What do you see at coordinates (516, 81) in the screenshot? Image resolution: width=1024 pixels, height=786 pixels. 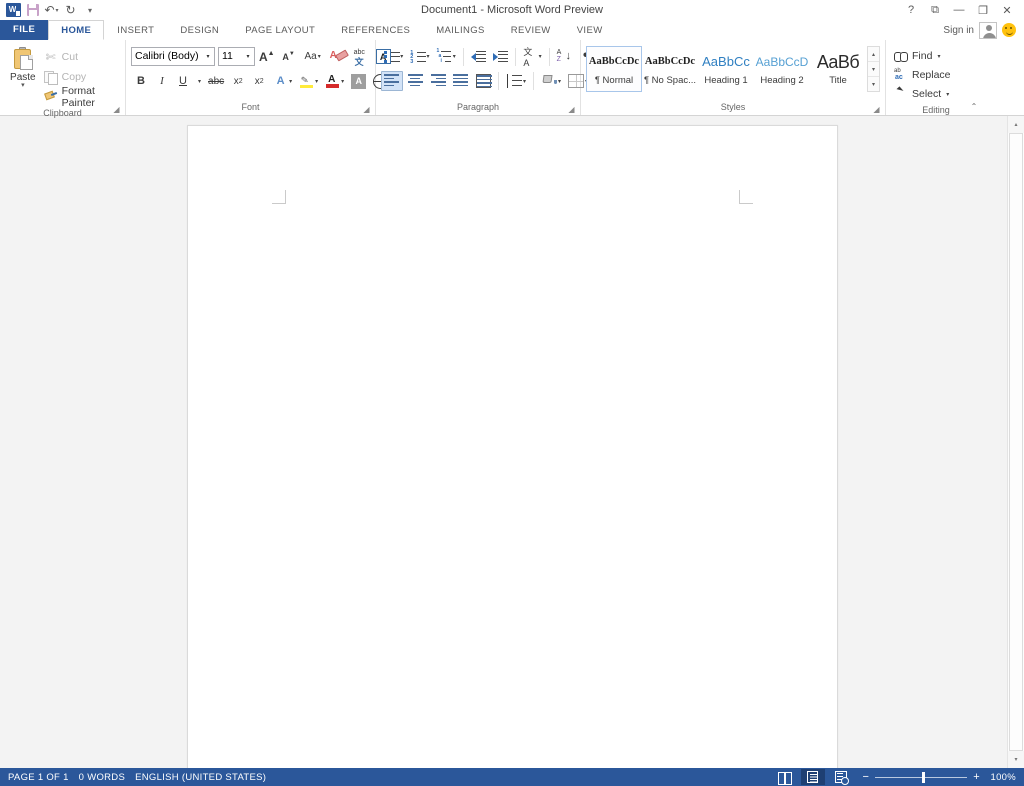 I see `line-spacing-button: ▾` at bounding box center [516, 81].